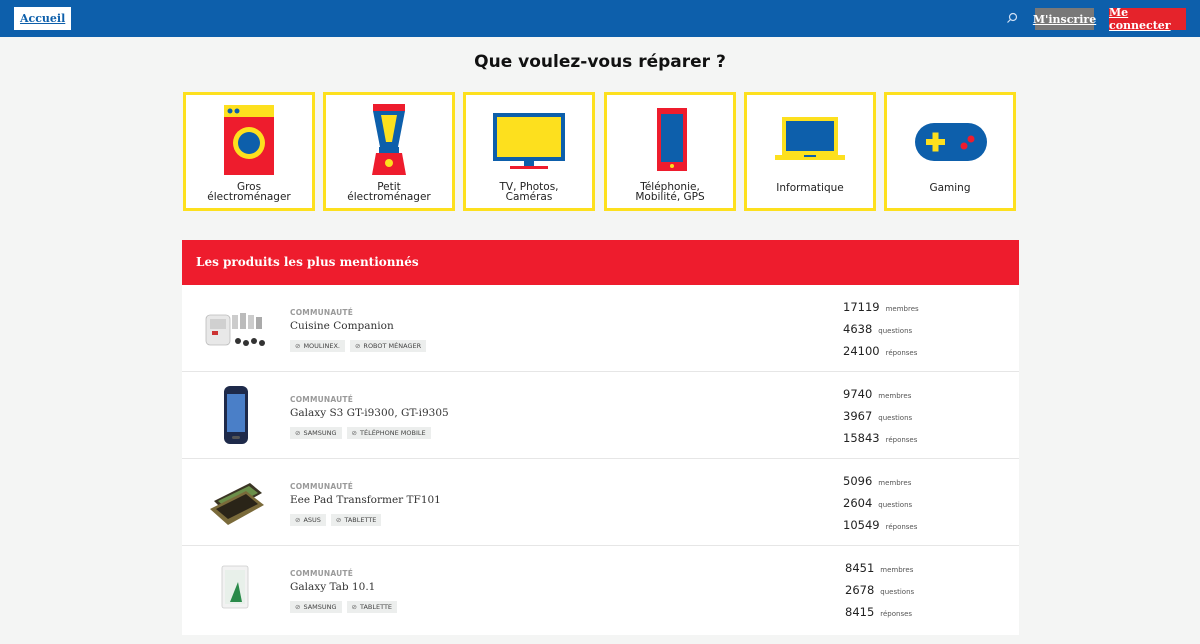  I want to click on tag-label: ASUS, so click(312, 520).